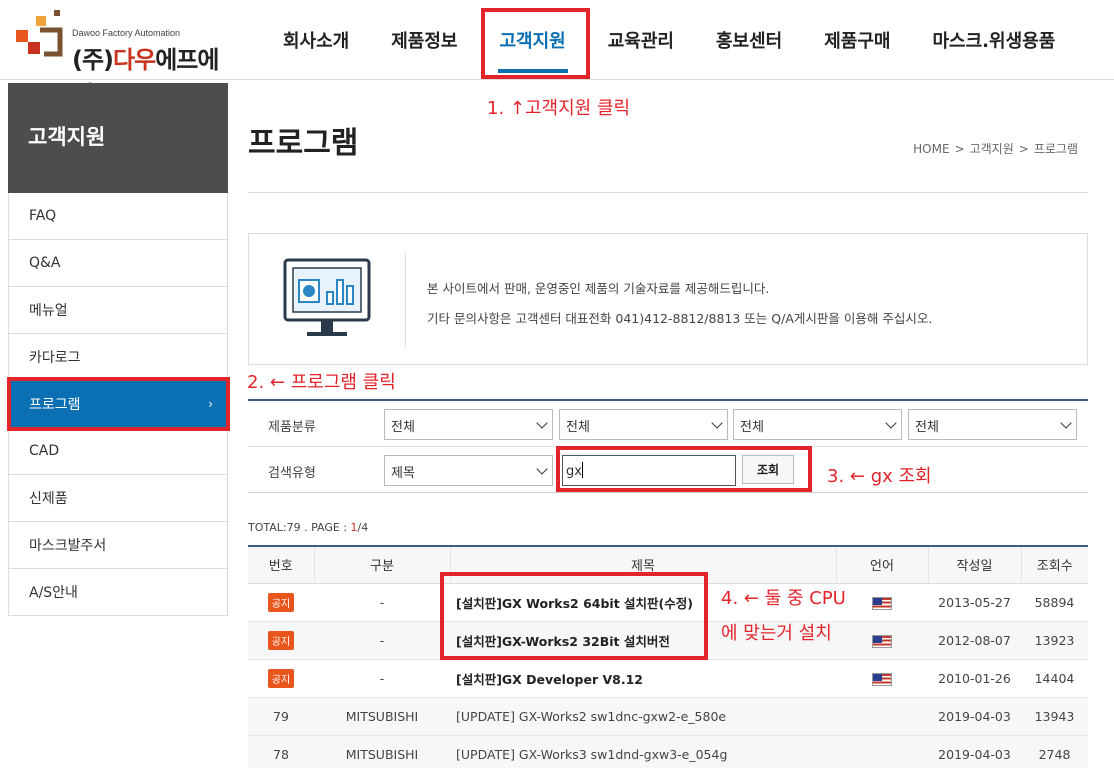  Describe the element at coordinates (1055, 149) in the screenshot. I see `breadcrumb-program: 프로그램` at that location.